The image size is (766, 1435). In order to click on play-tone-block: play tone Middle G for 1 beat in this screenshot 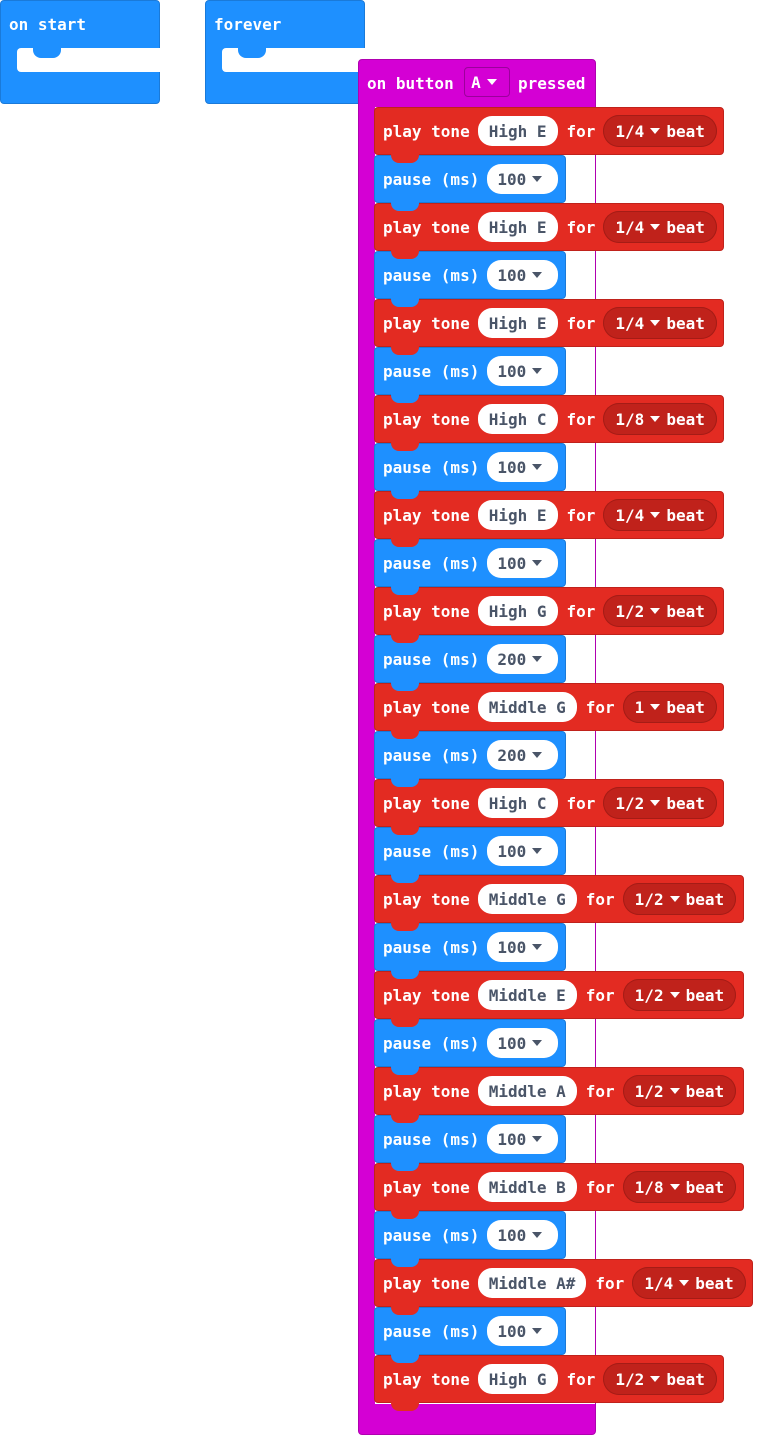, I will do `click(549, 711)`.